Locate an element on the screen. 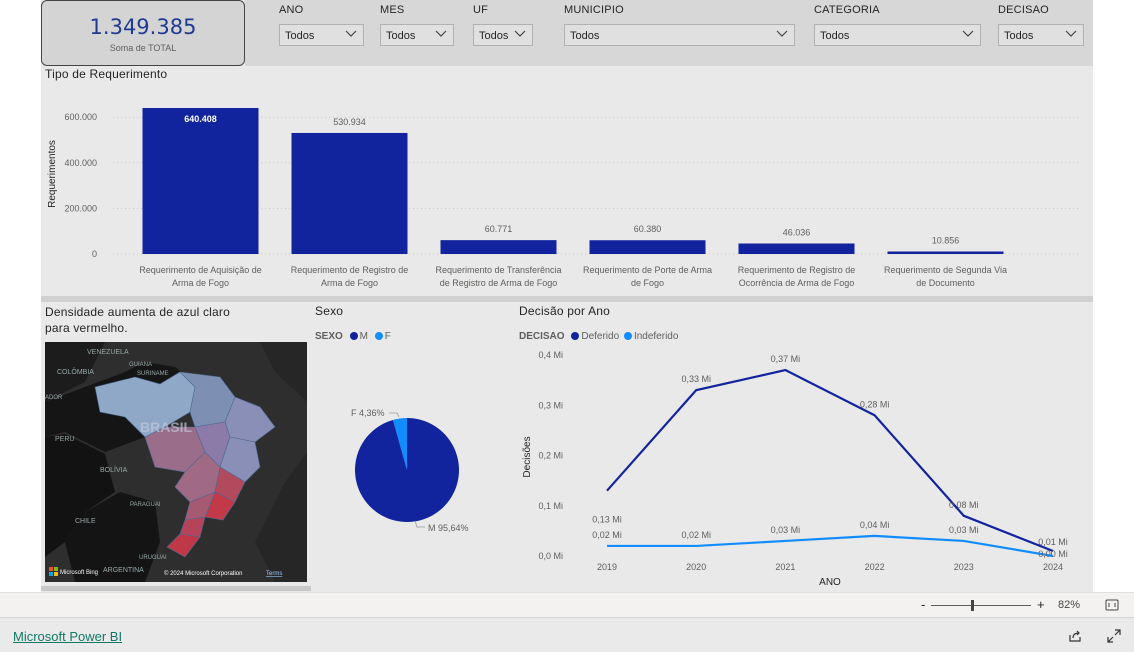 The width and height of the screenshot is (1134, 652). y-tick-label: 600.000 is located at coordinates (80, 117).